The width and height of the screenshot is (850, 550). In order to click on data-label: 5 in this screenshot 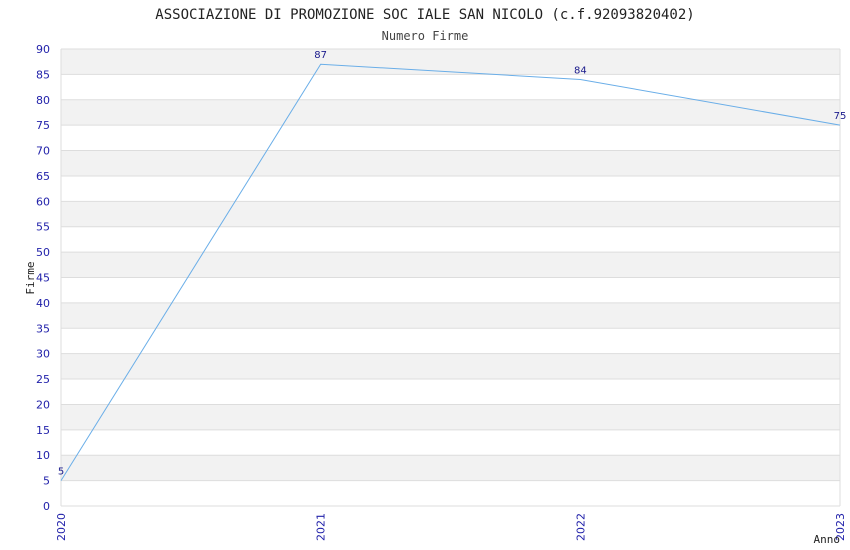, I will do `click(61, 472)`.